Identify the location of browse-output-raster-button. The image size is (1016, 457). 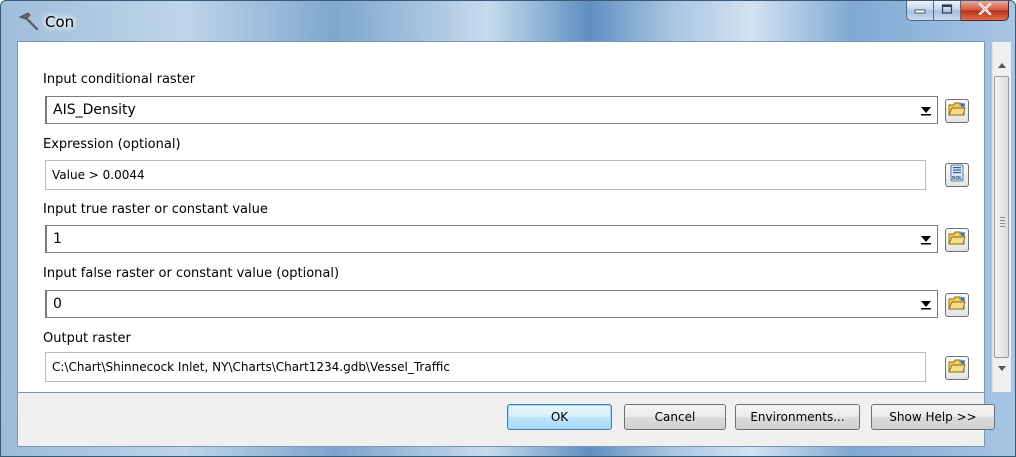
(957, 368).